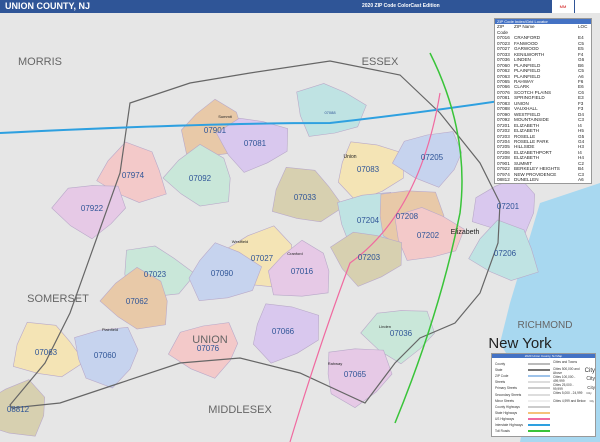 The height and width of the screenshot is (442, 600). What do you see at coordinates (222, 273) in the screenshot?
I see `zip-label: 07090` at bounding box center [222, 273].